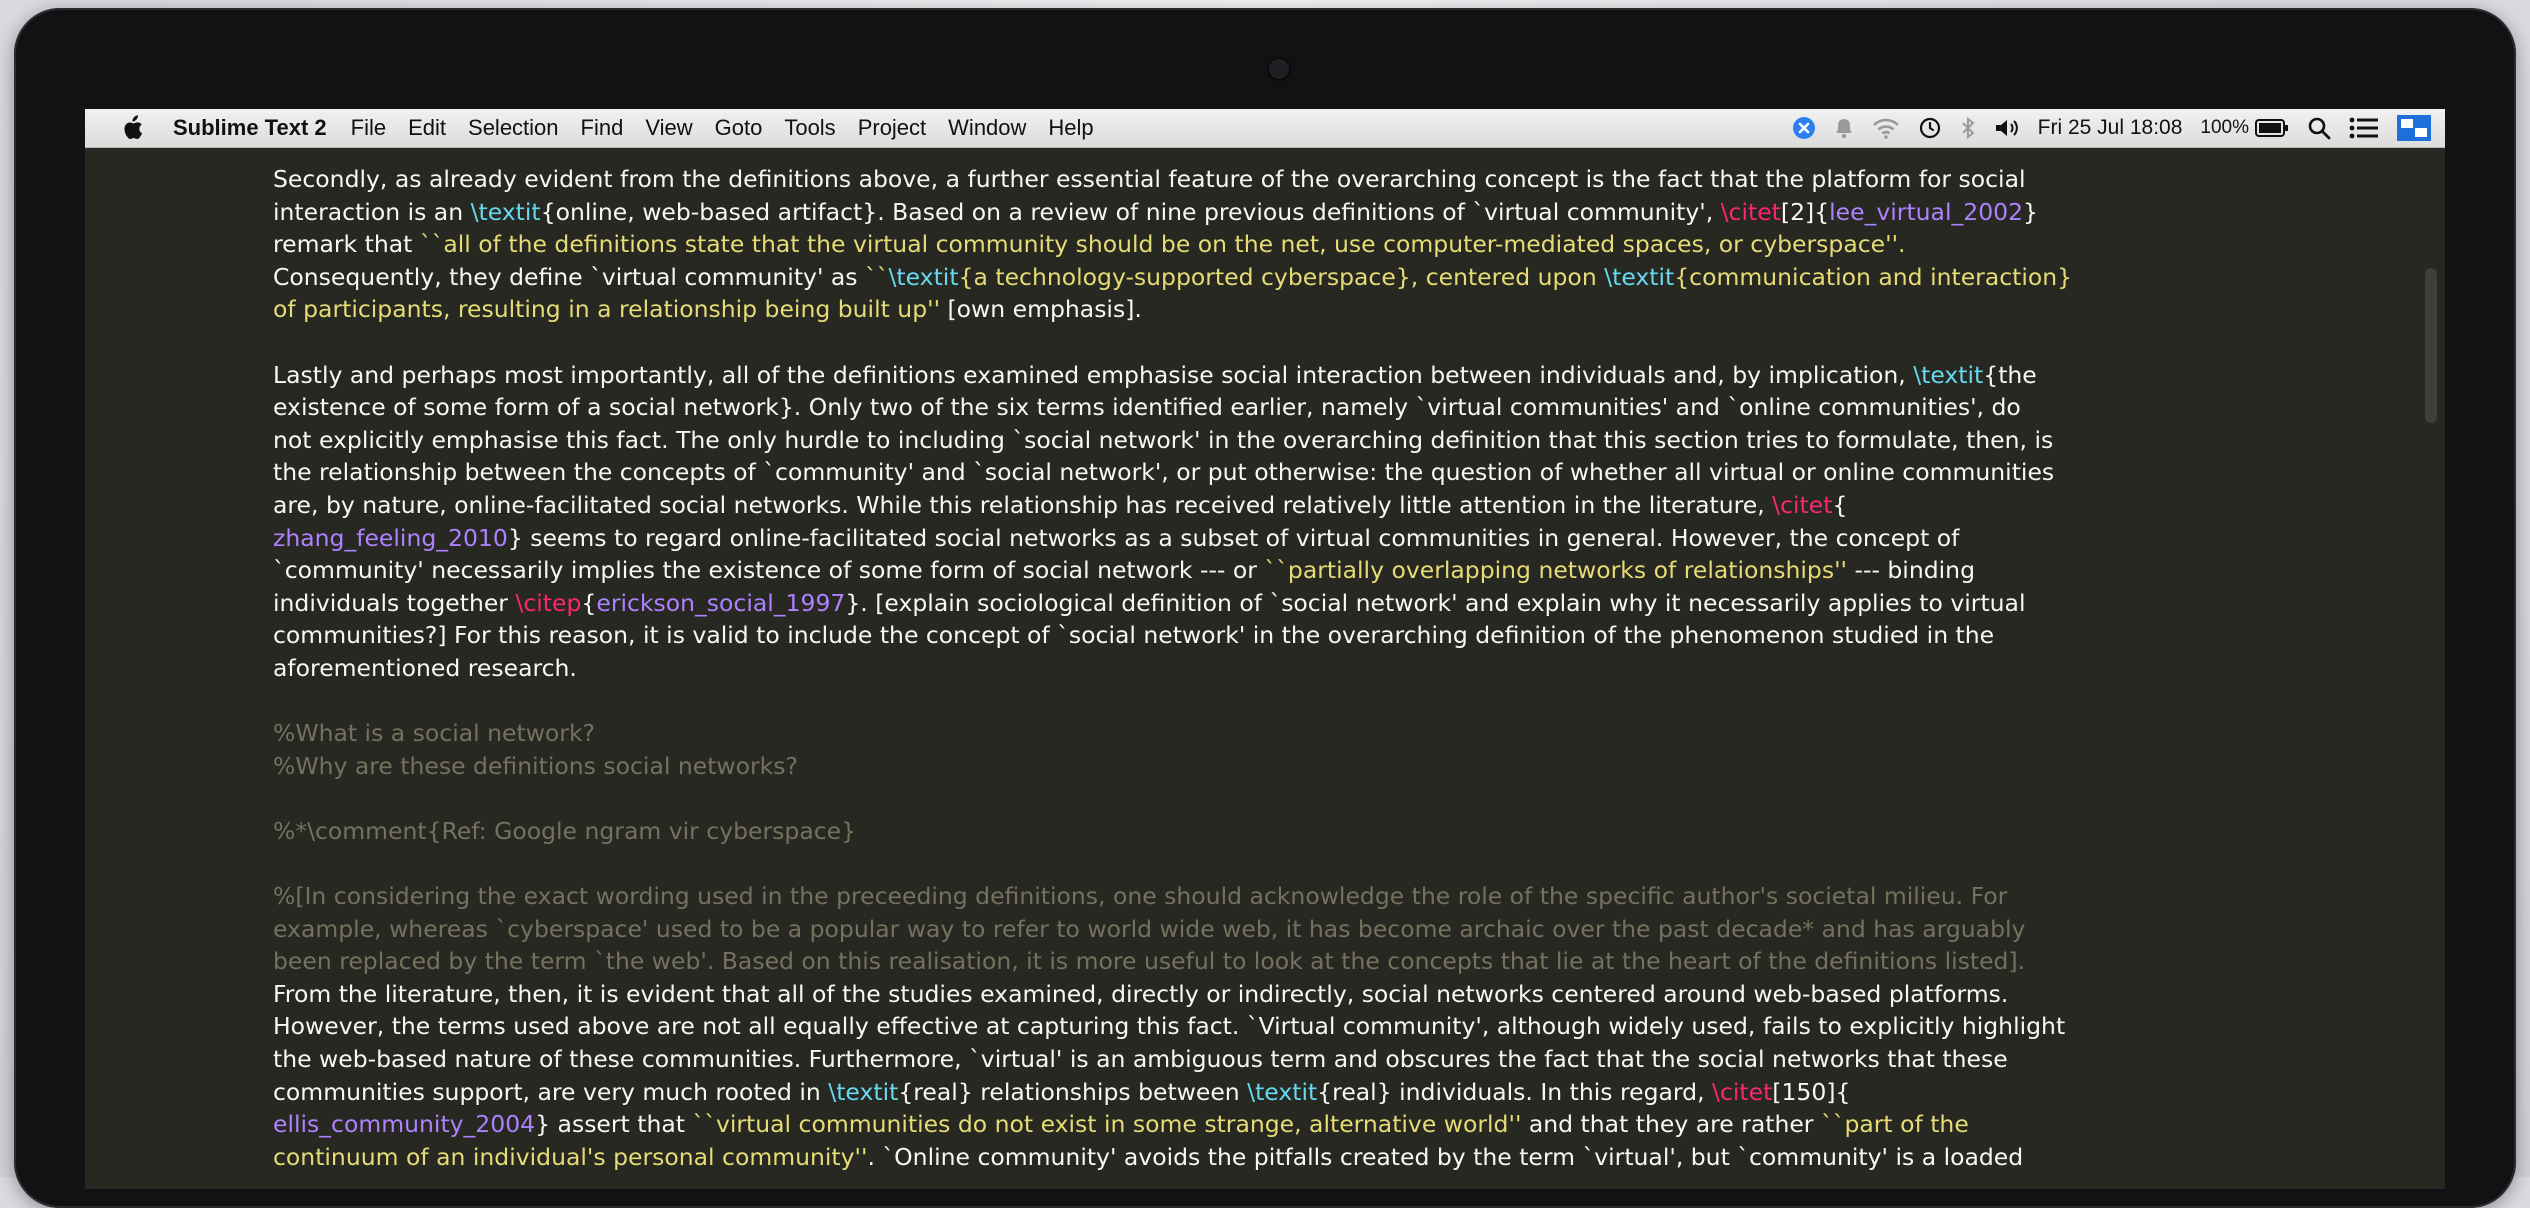  I want to click on menu-window: Window, so click(987, 128).